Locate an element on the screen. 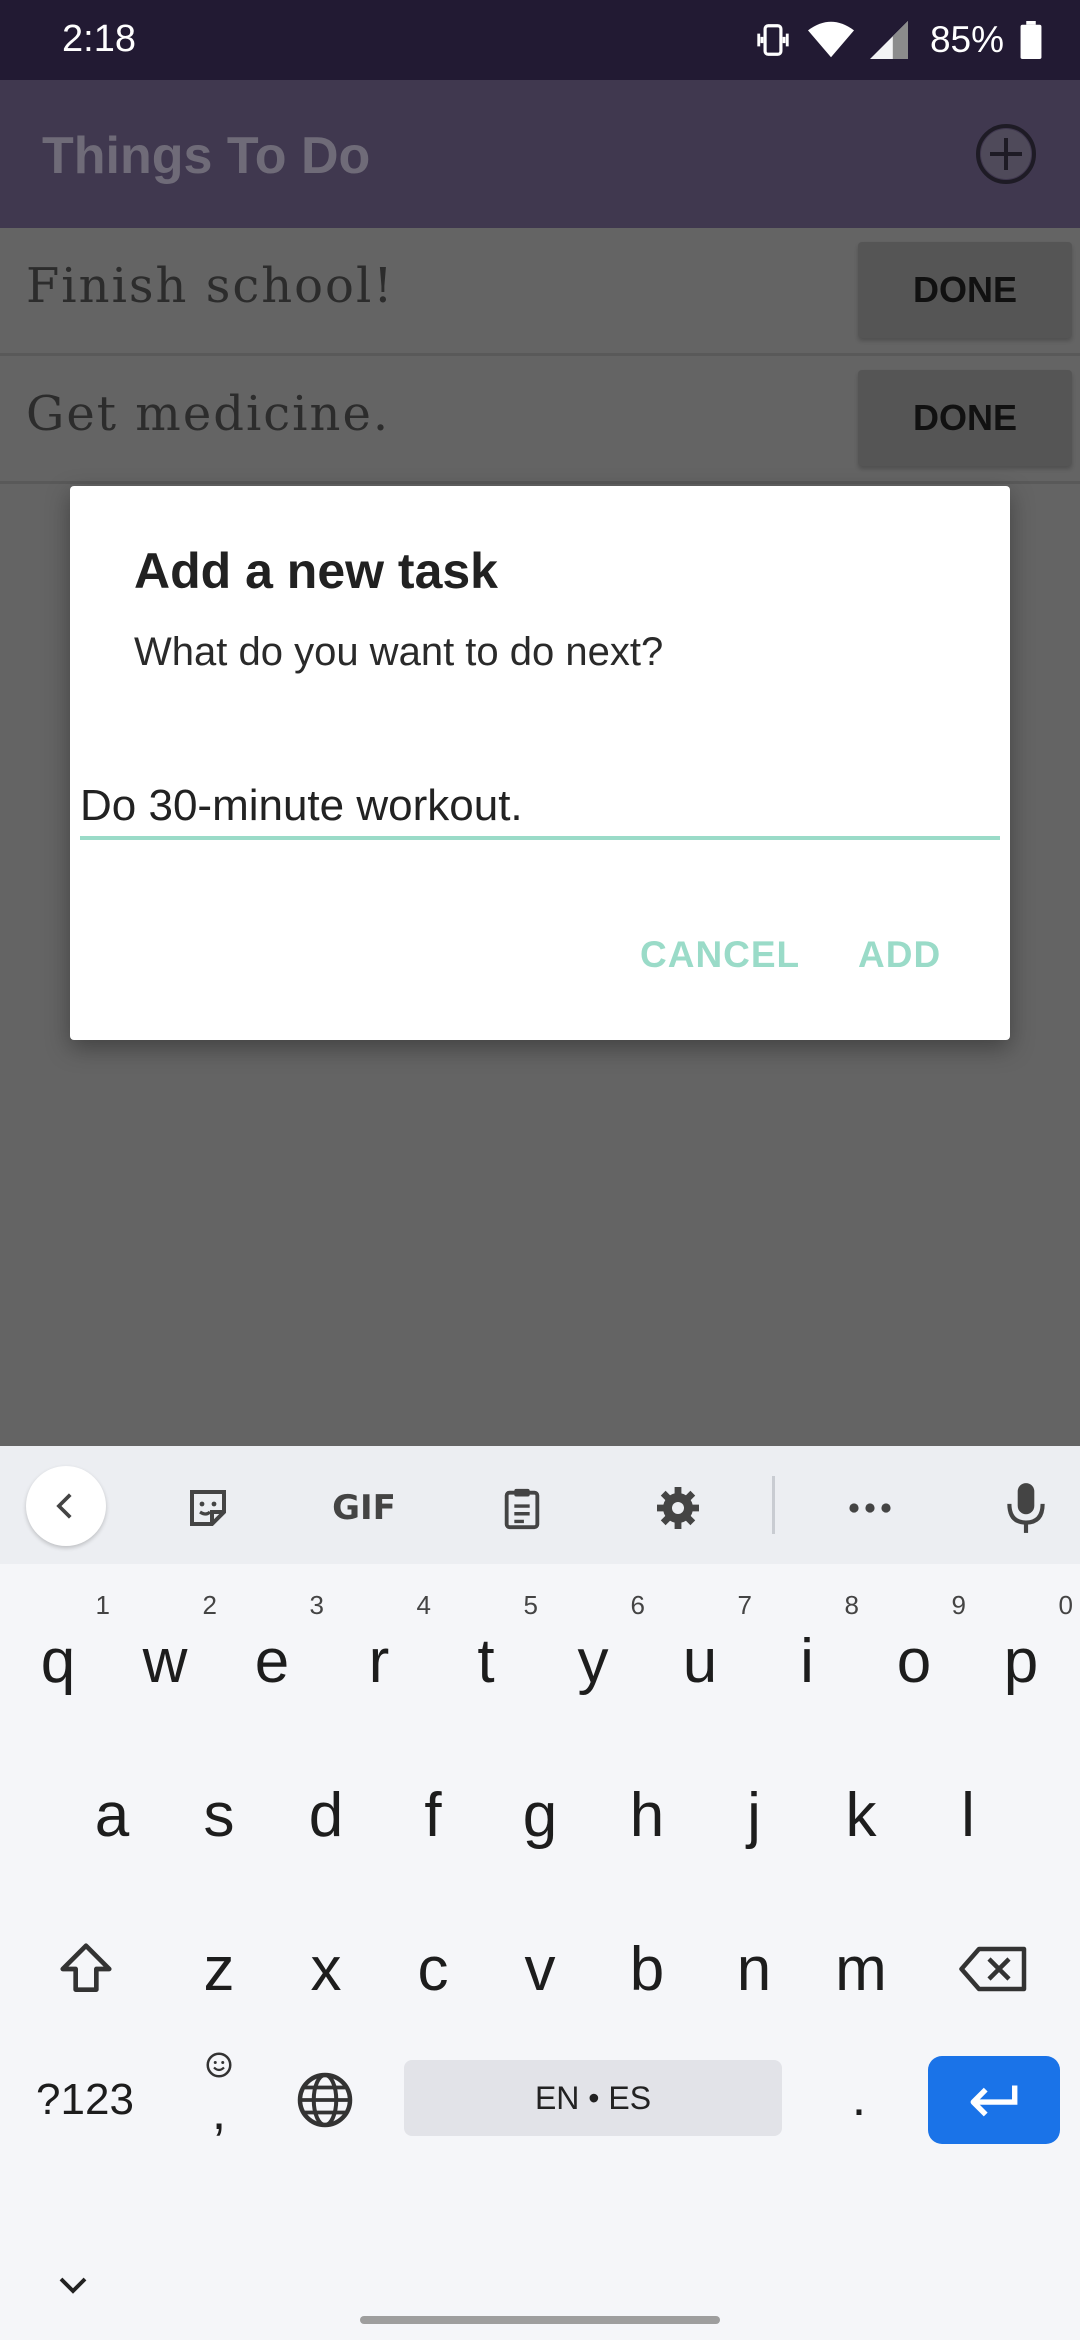  key-y: y6 is located at coordinates (593, 1658).